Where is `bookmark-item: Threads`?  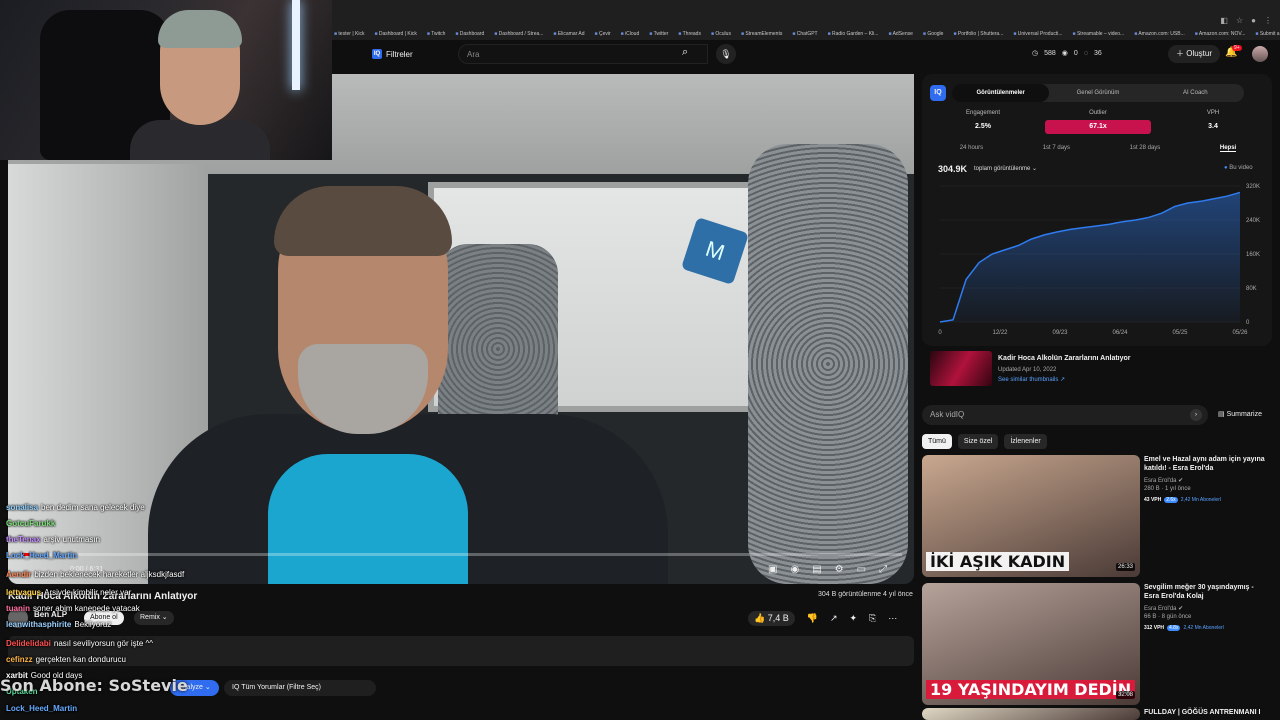
bookmark-item: Threads is located at coordinates (689, 34).